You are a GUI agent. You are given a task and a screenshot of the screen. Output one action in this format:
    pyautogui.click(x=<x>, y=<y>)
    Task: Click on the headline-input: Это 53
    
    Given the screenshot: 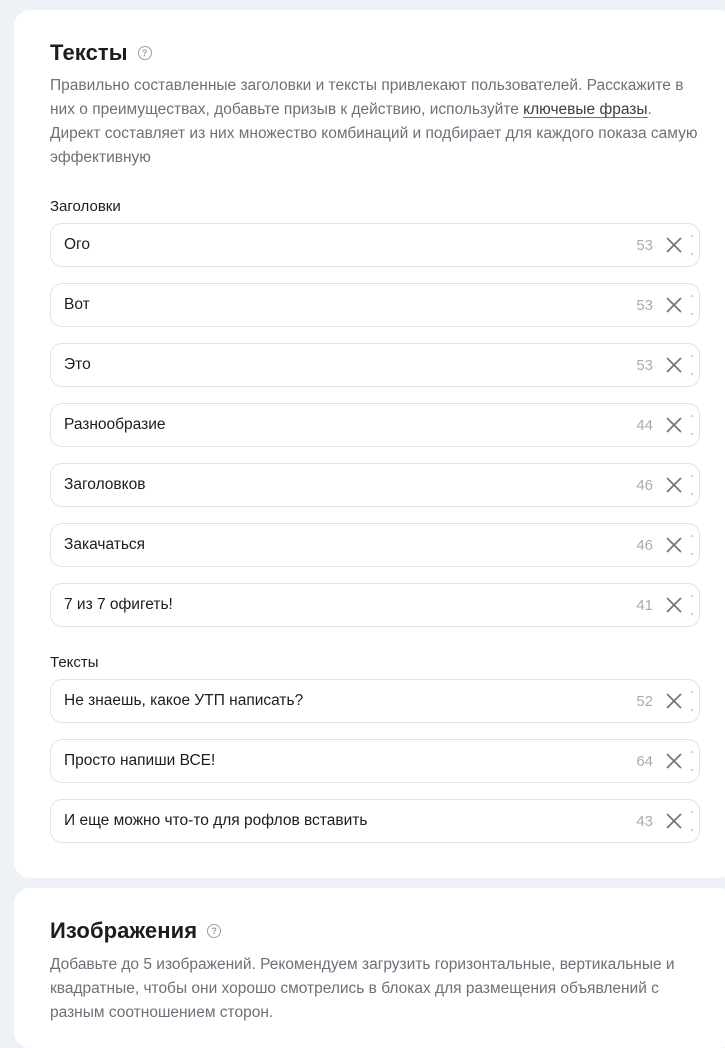 What is the action you would take?
    pyautogui.click(x=375, y=365)
    